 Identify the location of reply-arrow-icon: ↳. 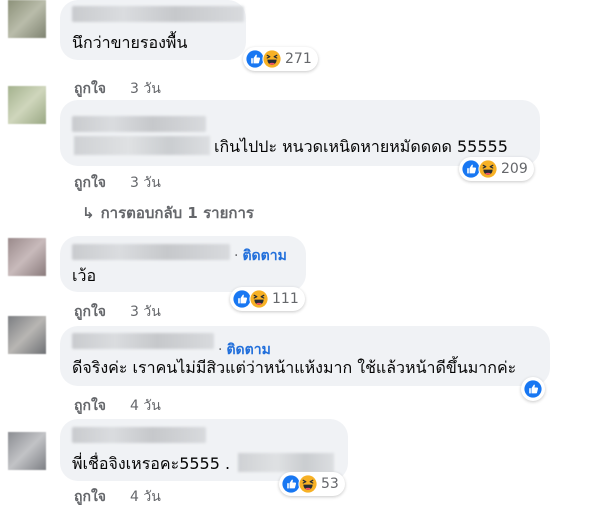
(88, 213).